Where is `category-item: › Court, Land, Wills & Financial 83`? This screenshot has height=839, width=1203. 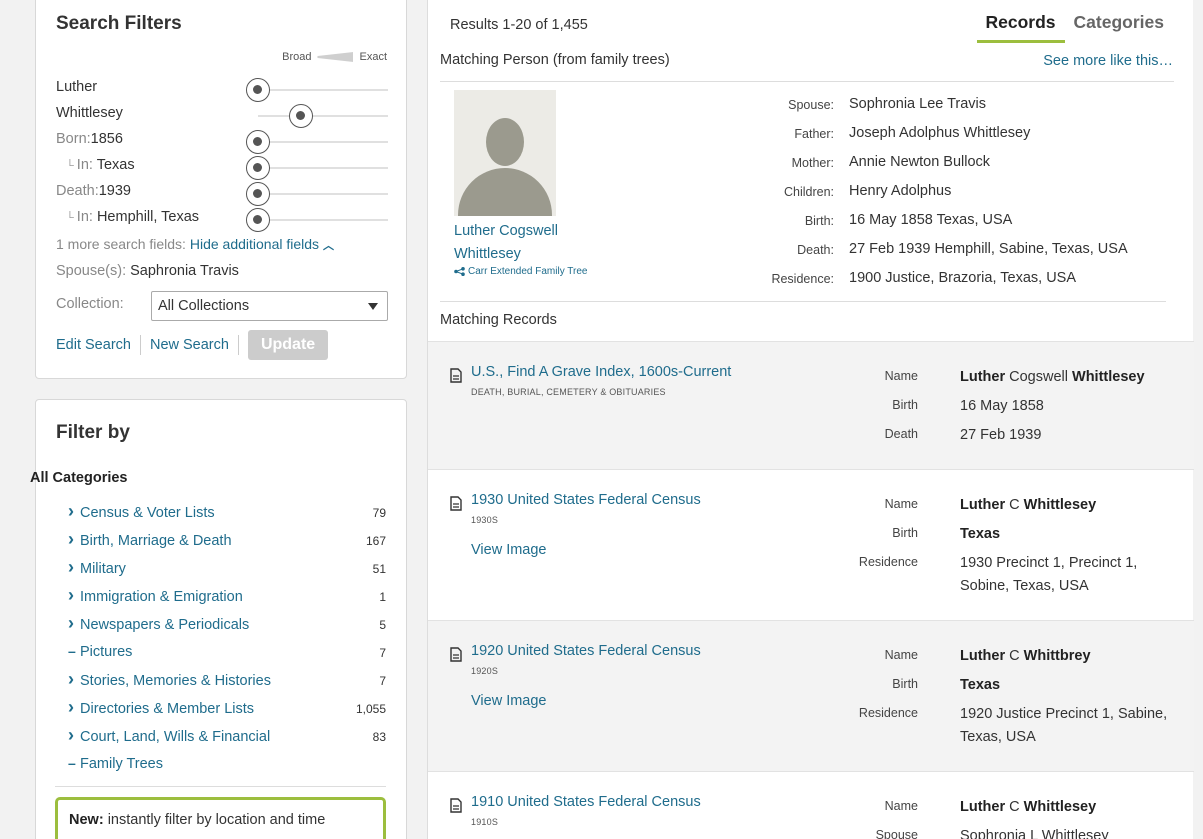 category-item: › Court, Land, Wills & Financial 83 is located at coordinates (227, 736).